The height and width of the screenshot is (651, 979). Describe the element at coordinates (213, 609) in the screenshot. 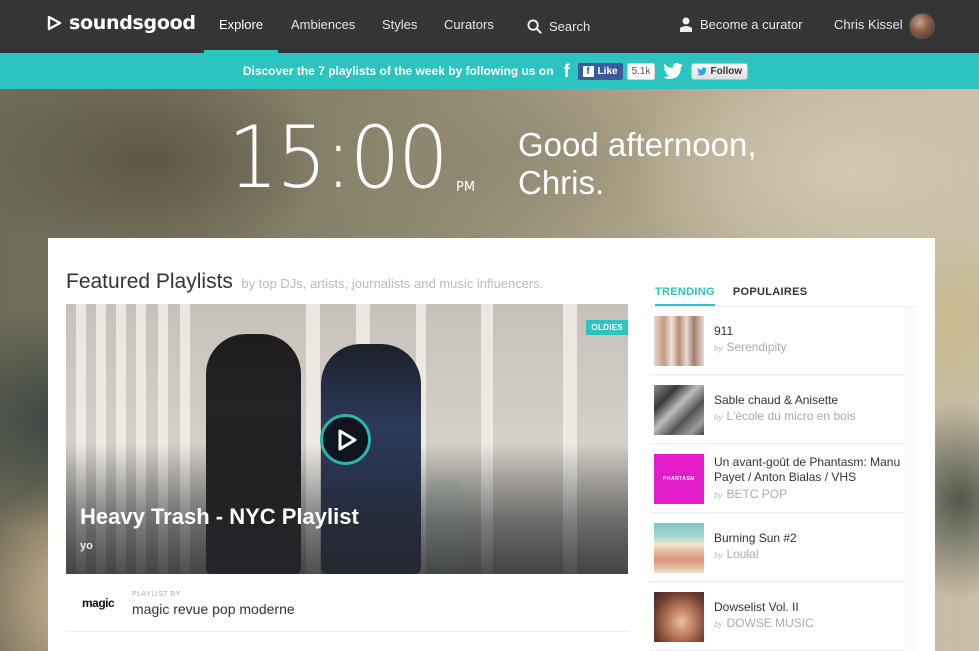

I see `curator-name: magic revue pop moderne` at that location.